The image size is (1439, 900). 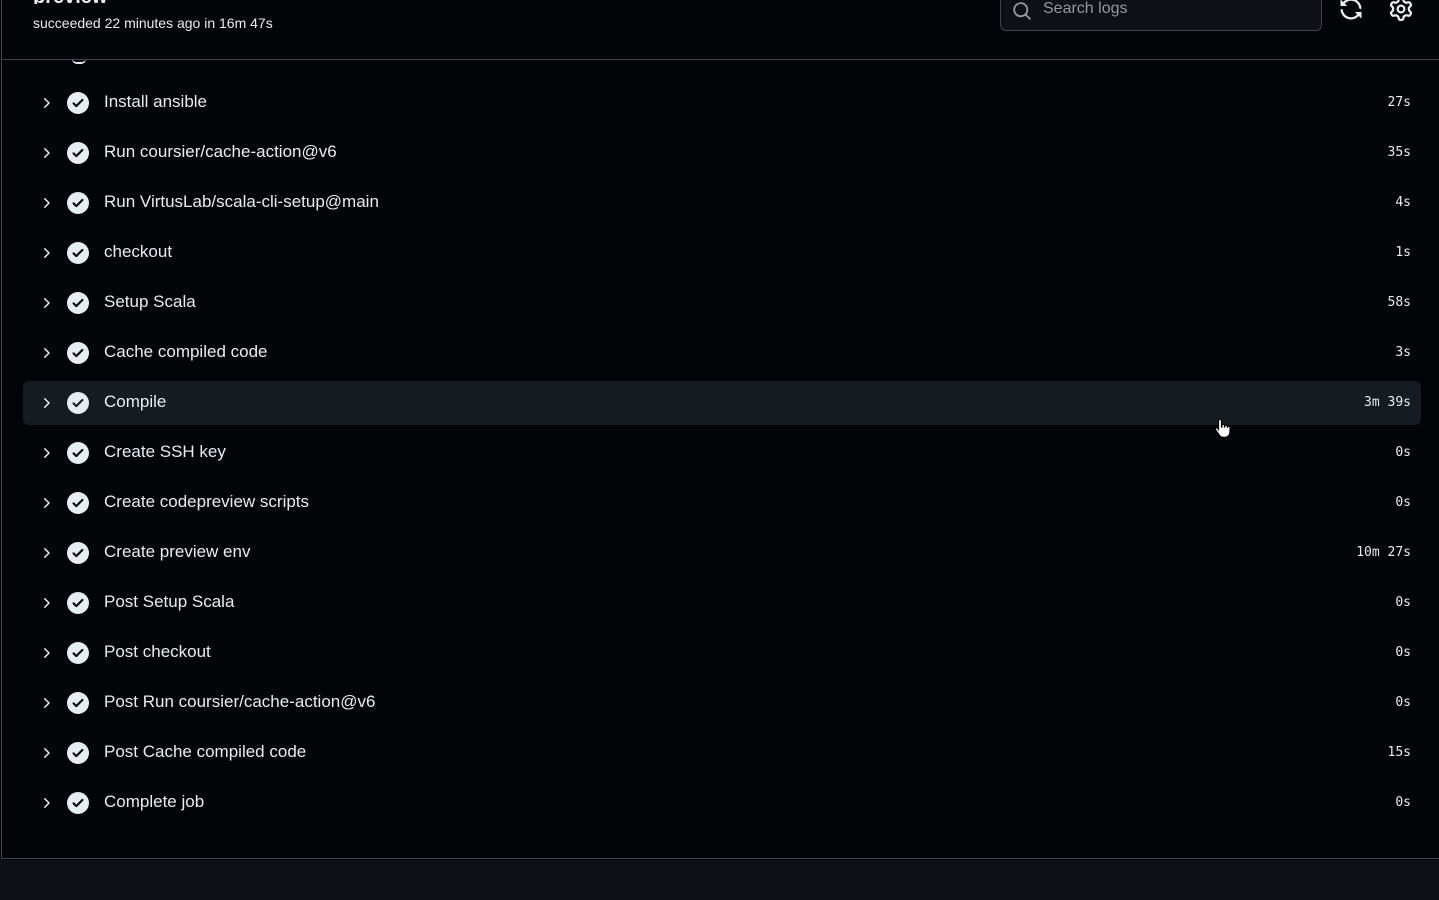 What do you see at coordinates (1403, 252) in the screenshot?
I see `step-duration: 1s` at bounding box center [1403, 252].